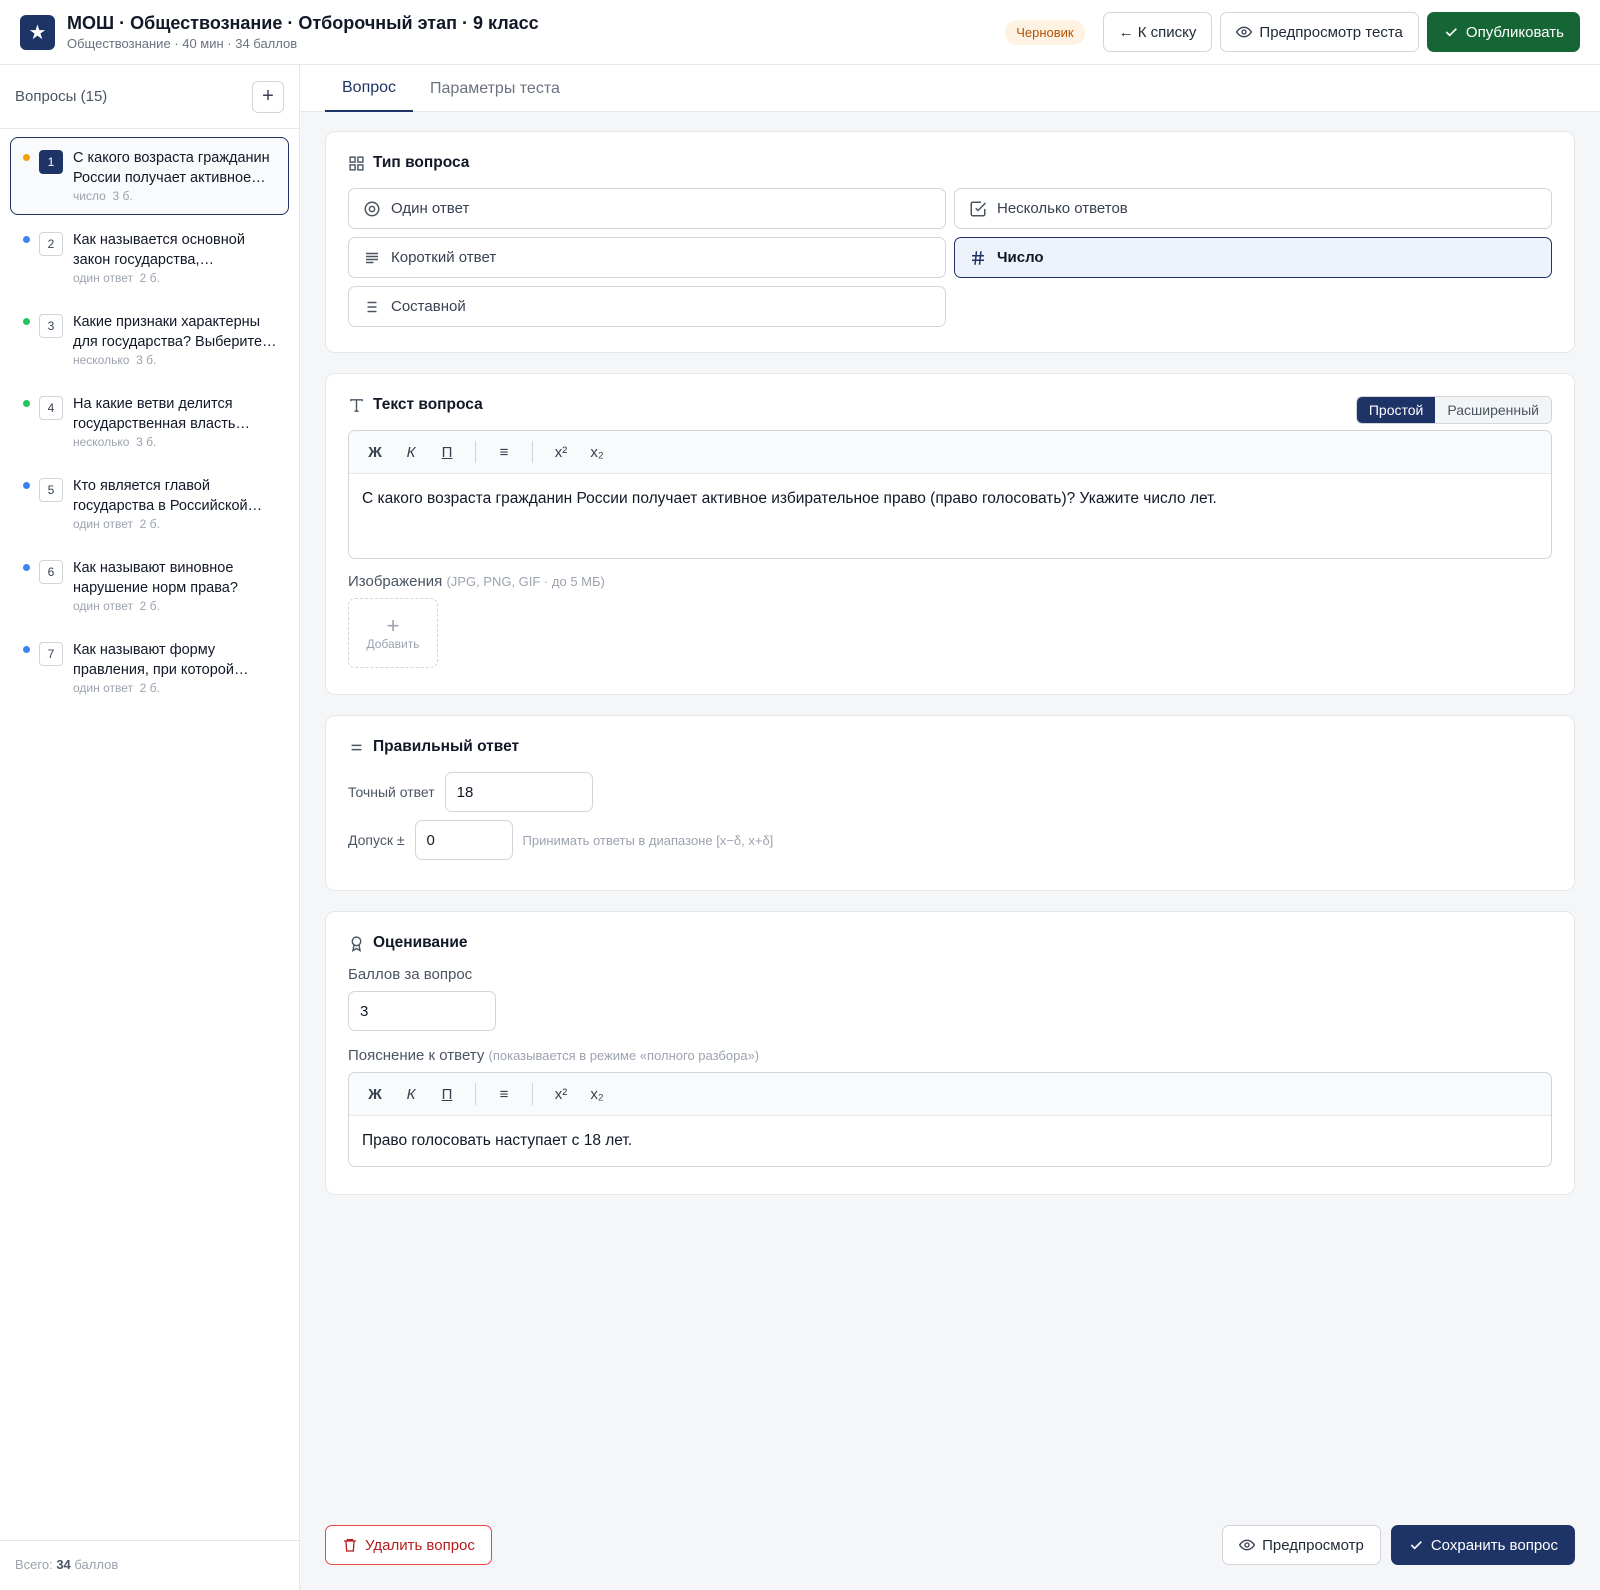 The height and width of the screenshot is (1590, 1600). Describe the element at coordinates (1253, 257) in the screenshot. I see `type-number: Число` at that location.